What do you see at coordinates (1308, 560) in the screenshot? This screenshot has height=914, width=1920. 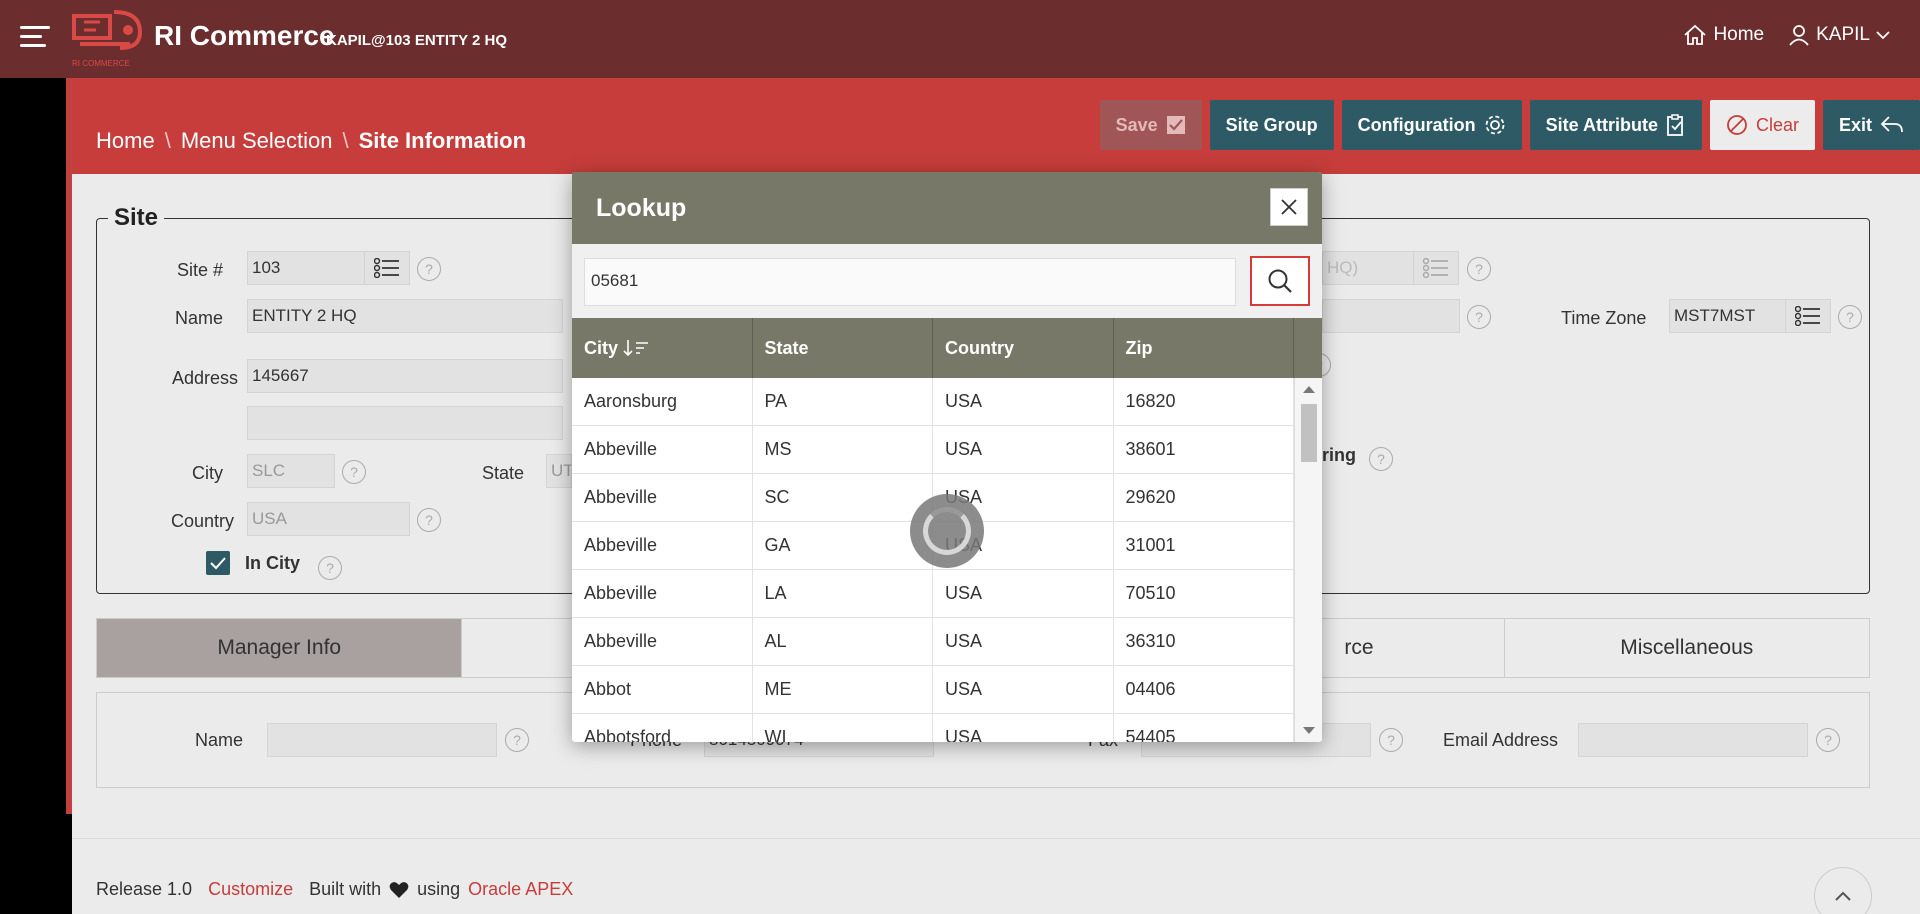 I see `grid-scrollbar` at bounding box center [1308, 560].